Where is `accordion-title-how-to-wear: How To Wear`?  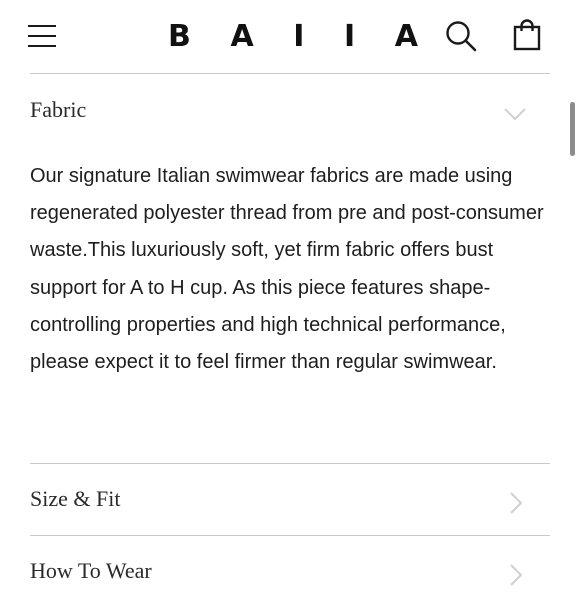
accordion-title-how-to-wear: How To Wear is located at coordinates (91, 571).